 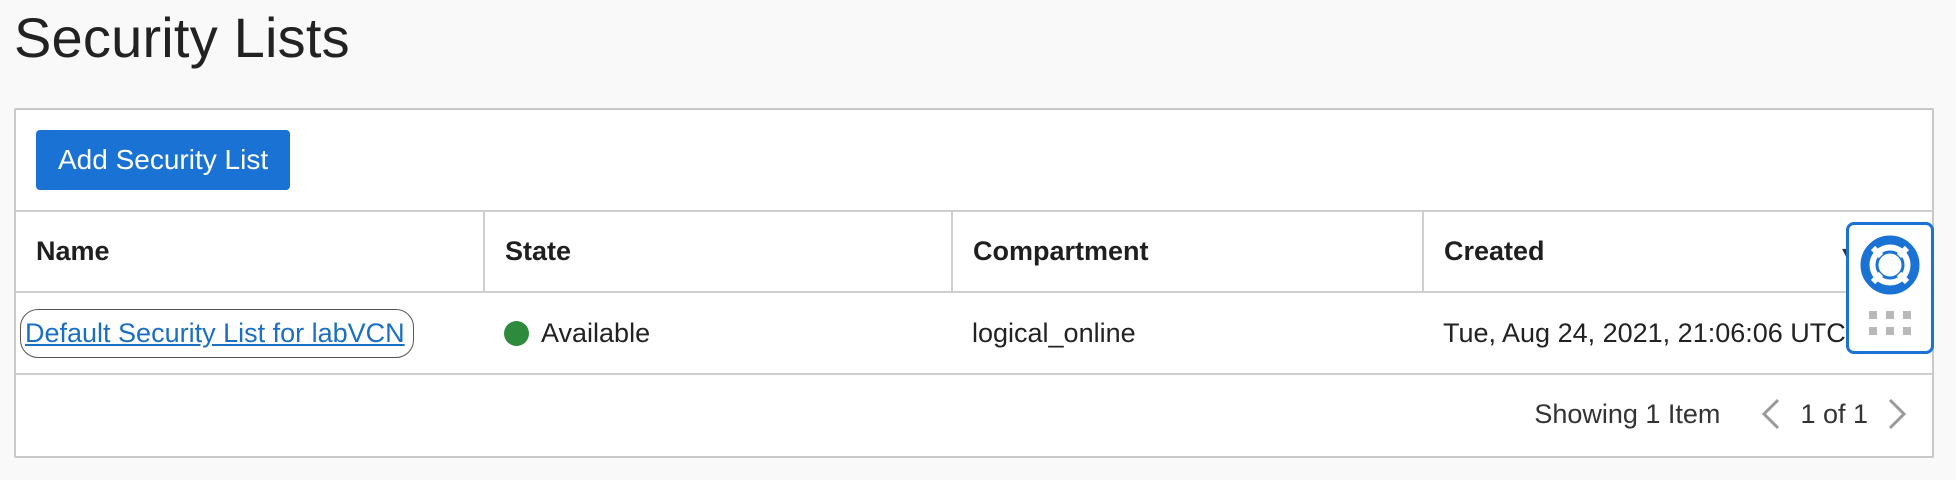 What do you see at coordinates (596, 332) in the screenshot?
I see `status-label: Available` at bounding box center [596, 332].